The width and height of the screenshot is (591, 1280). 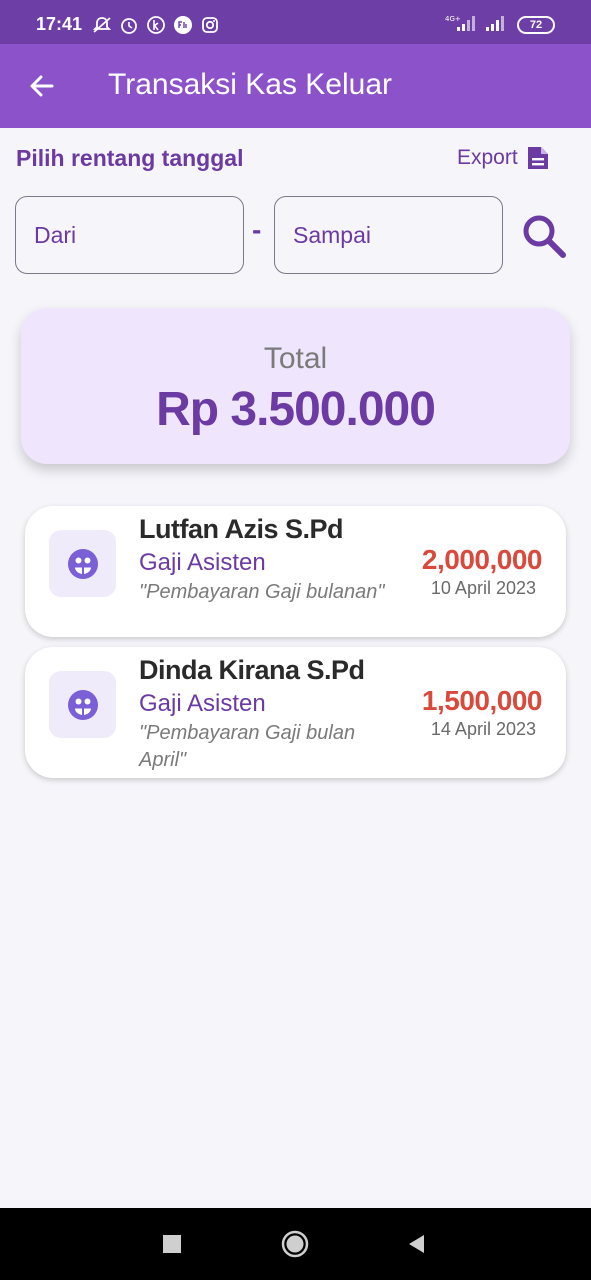 I want to click on recents-button, so click(x=172, y=1244).